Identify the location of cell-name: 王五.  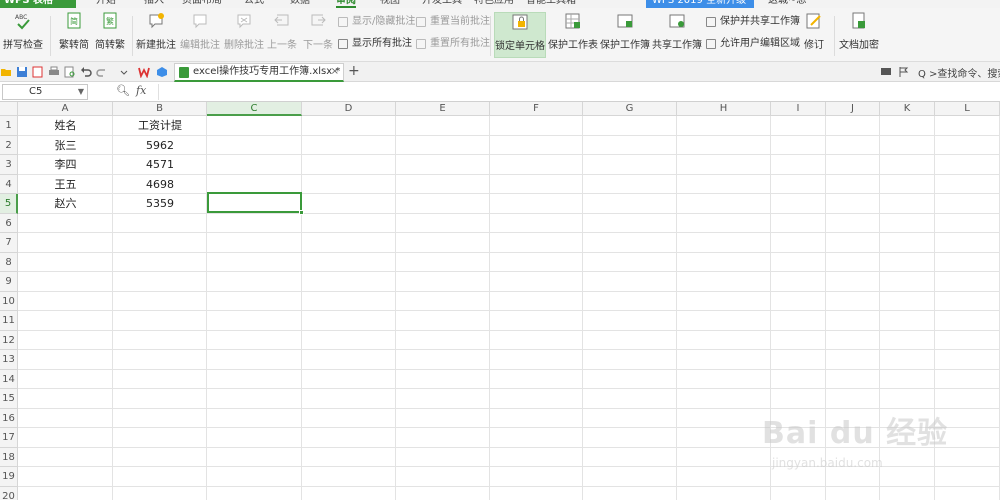
(65, 185).